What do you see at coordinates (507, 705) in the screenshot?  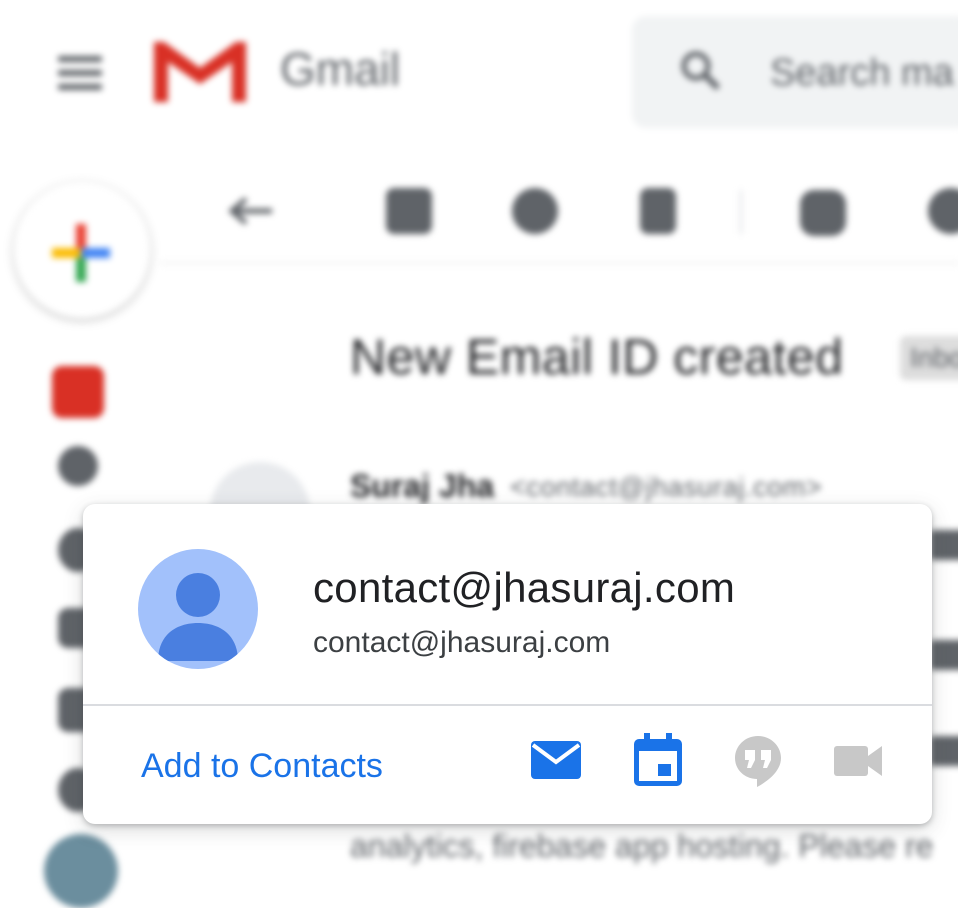 I see `card-divider` at bounding box center [507, 705].